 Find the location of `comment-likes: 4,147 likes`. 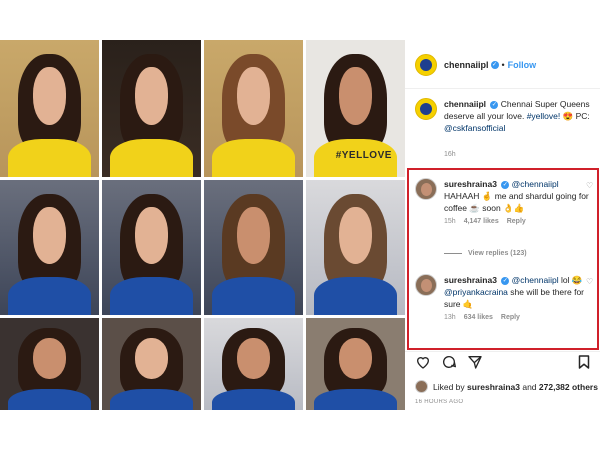

comment-likes: 4,147 likes is located at coordinates (481, 221).